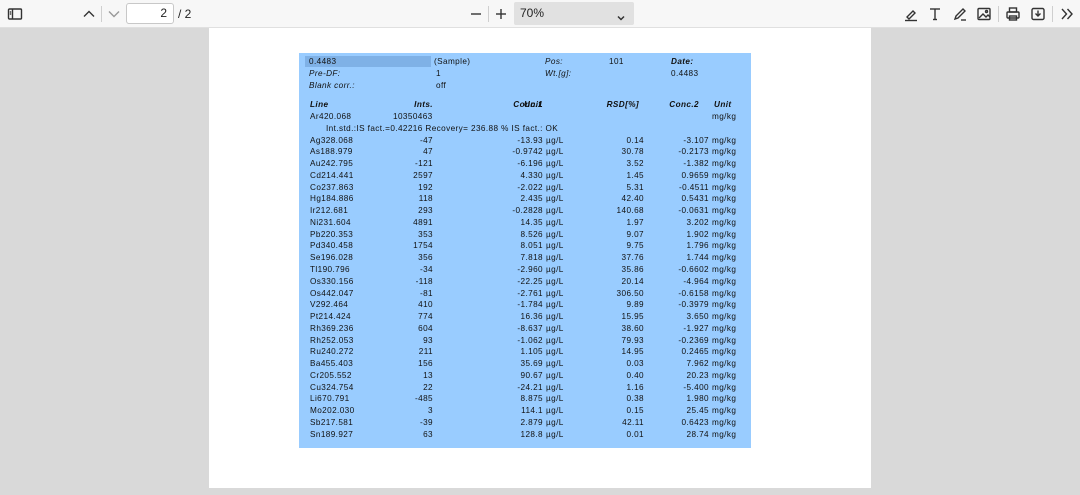 The height and width of the screenshot is (495, 1080). Describe the element at coordinates (425, 258) in the screenshot. I see `cell-ints: 356` at that location.